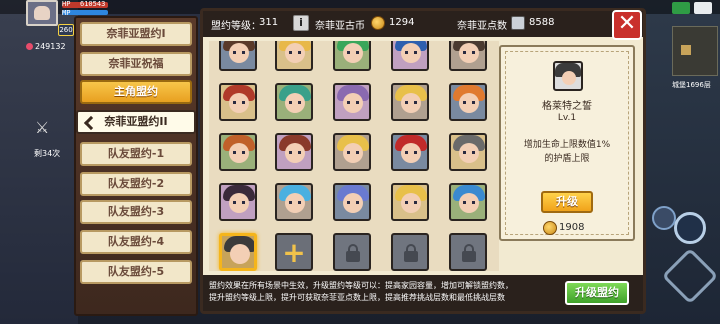 The image size is (720, 324). I want to click on upgrade-button: 升级, so click(567, 202).